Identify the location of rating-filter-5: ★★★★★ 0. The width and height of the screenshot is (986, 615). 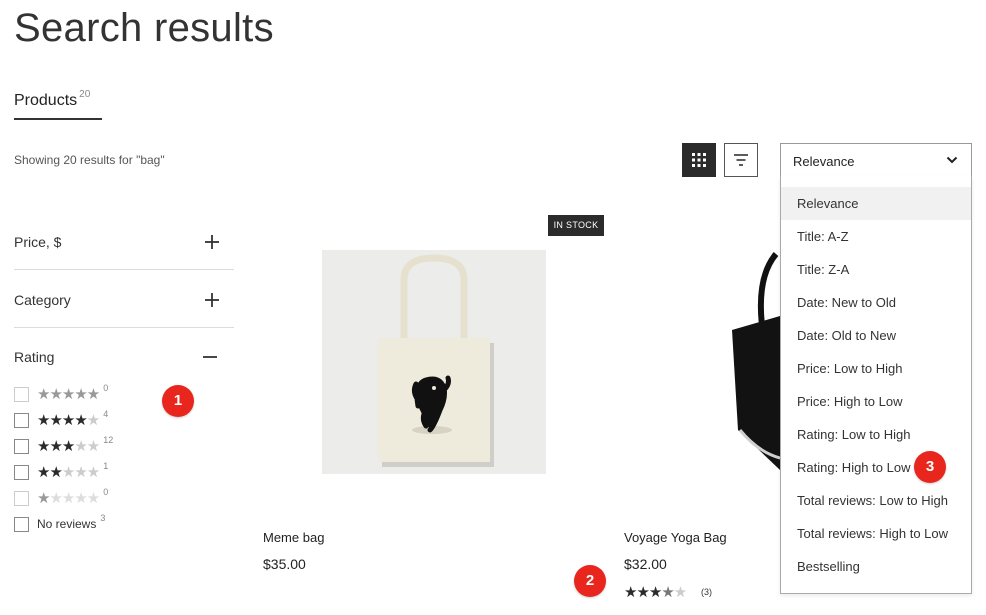
(61, 393).